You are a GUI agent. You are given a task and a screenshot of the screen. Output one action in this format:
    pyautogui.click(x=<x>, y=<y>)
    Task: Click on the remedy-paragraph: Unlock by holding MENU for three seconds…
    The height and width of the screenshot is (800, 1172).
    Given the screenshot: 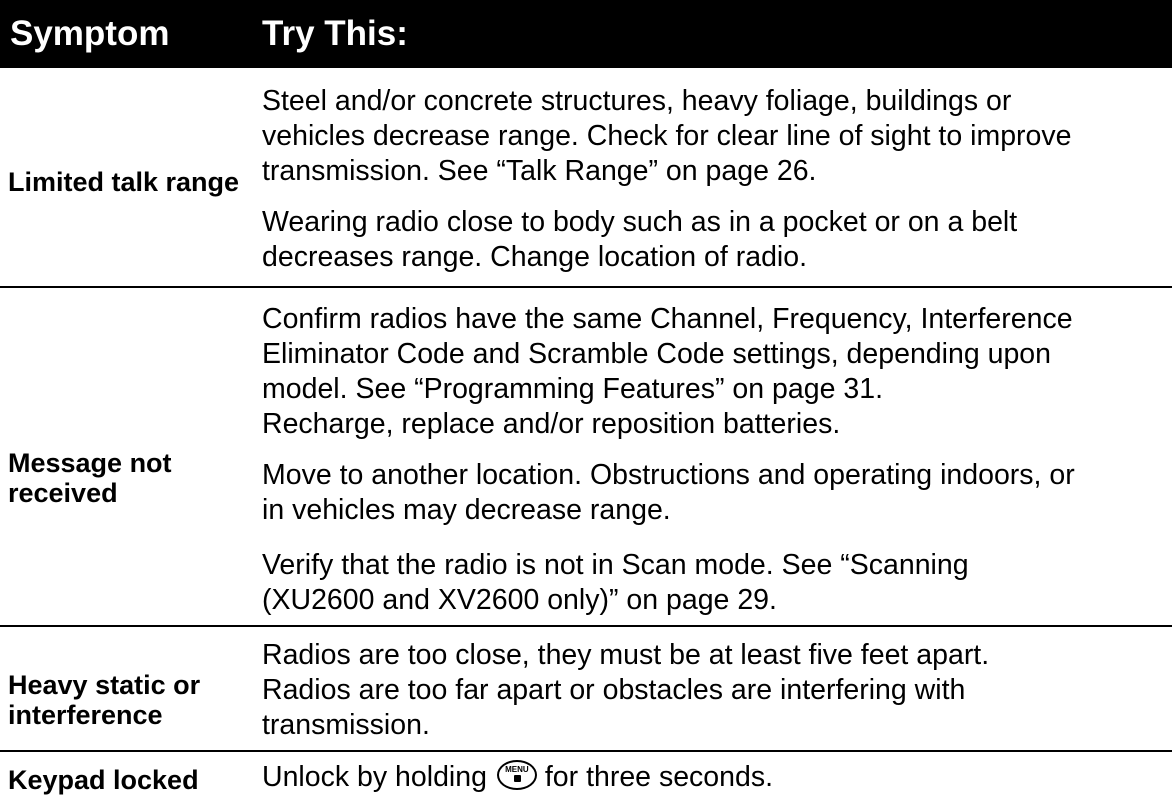 What is the action you would take?
    pyautogui.click(x=518, y=776)
    